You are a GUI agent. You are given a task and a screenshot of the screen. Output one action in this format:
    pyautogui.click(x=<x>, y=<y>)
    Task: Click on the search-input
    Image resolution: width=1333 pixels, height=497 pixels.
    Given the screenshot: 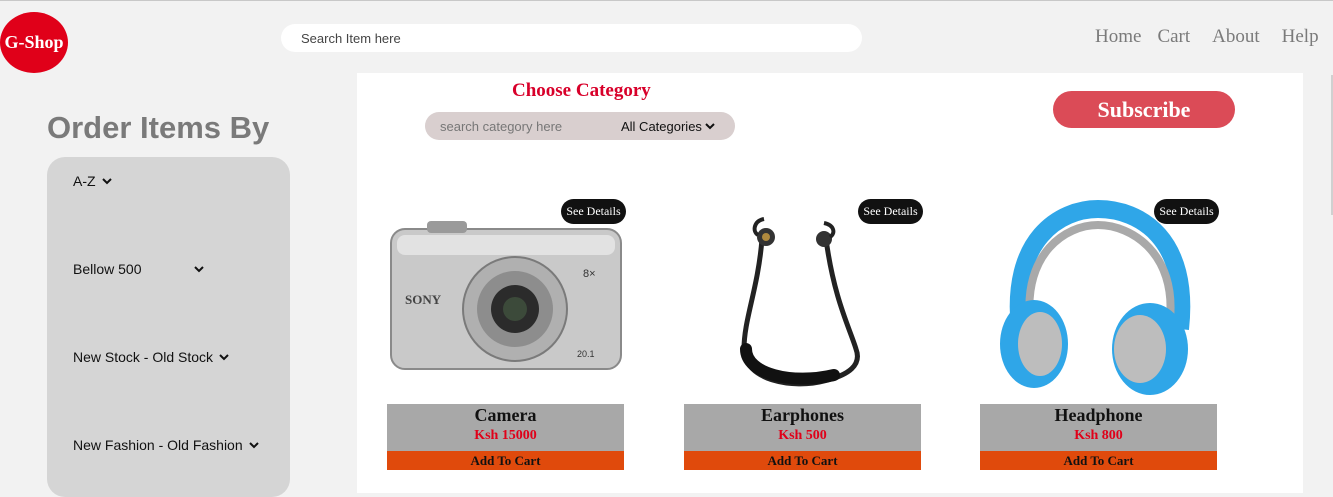 What is the action you would take?
    pyautogui.click(x=571, y=38)
    